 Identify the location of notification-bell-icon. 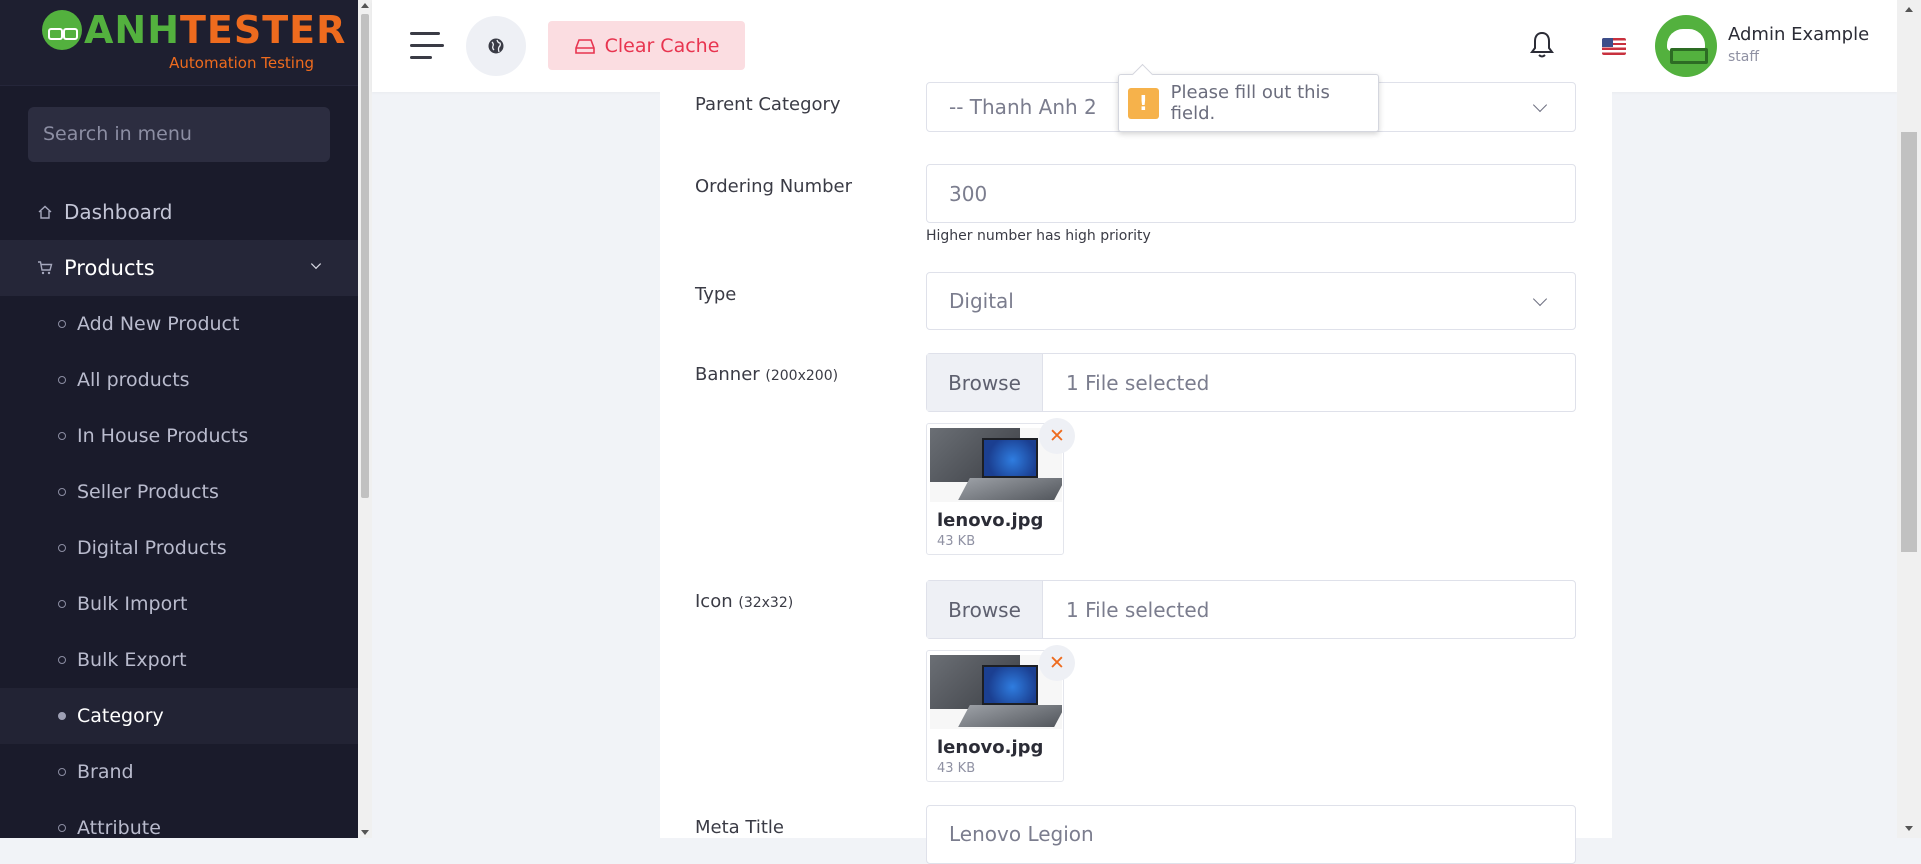
(1542, 47).